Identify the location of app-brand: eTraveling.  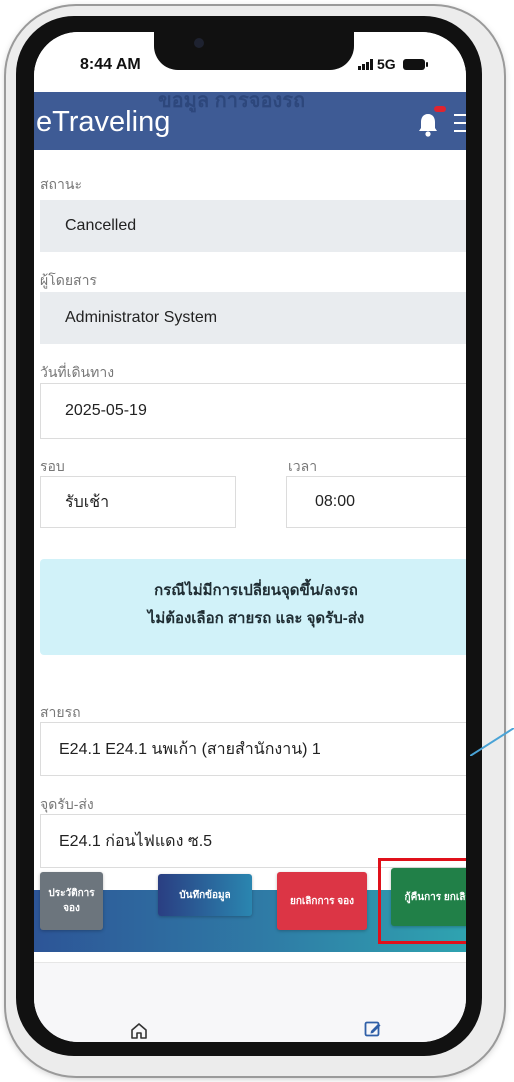
(103, 122).